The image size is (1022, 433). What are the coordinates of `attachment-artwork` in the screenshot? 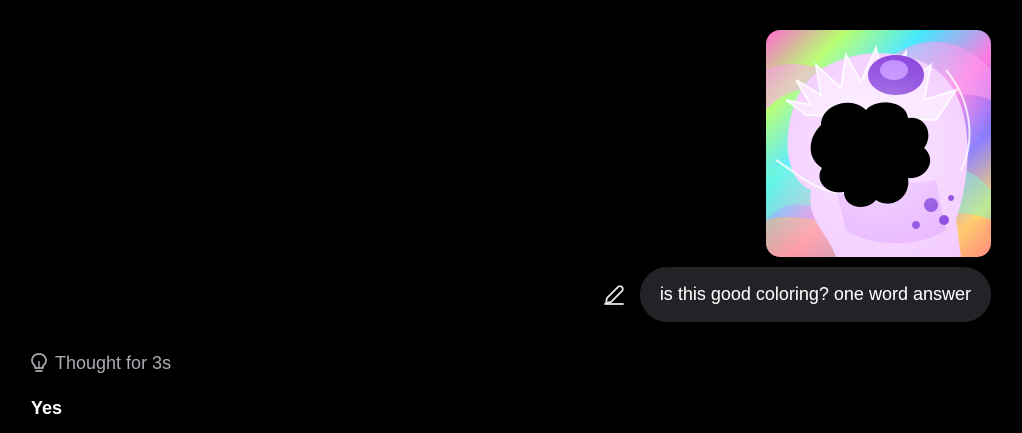 It's located at (878, 143).